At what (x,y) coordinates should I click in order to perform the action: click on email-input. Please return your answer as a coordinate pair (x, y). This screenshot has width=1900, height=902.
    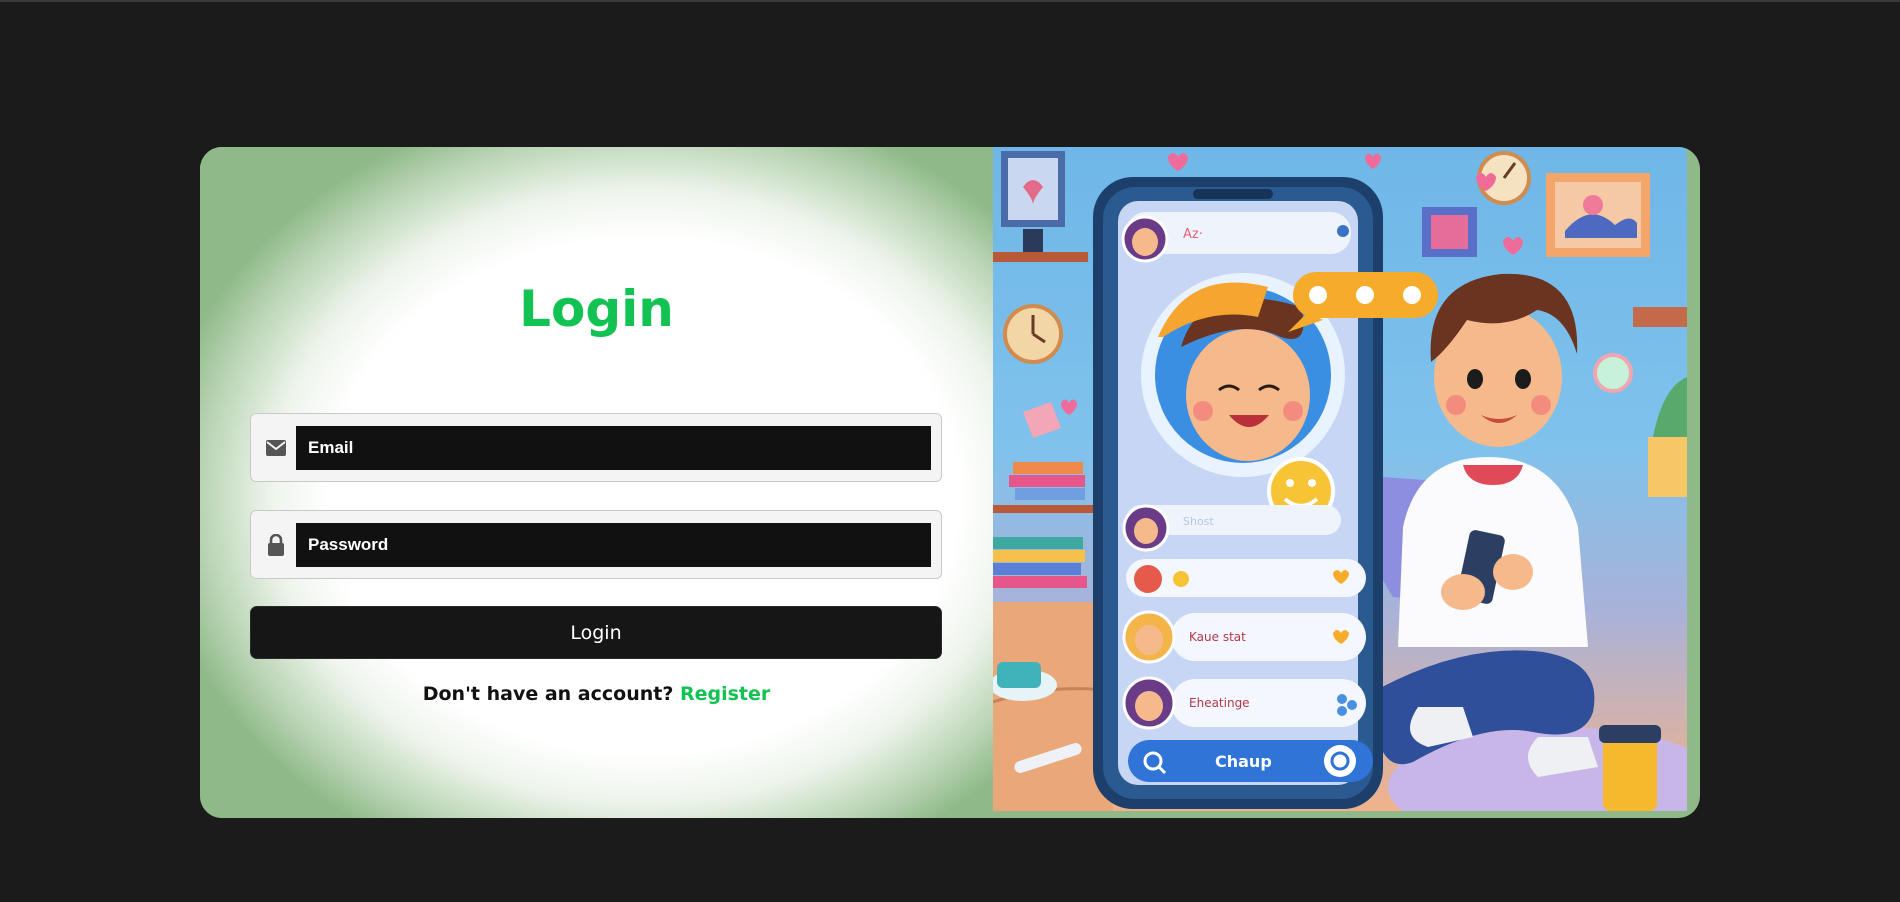
    Looking at the image, I should click on (613, 448).